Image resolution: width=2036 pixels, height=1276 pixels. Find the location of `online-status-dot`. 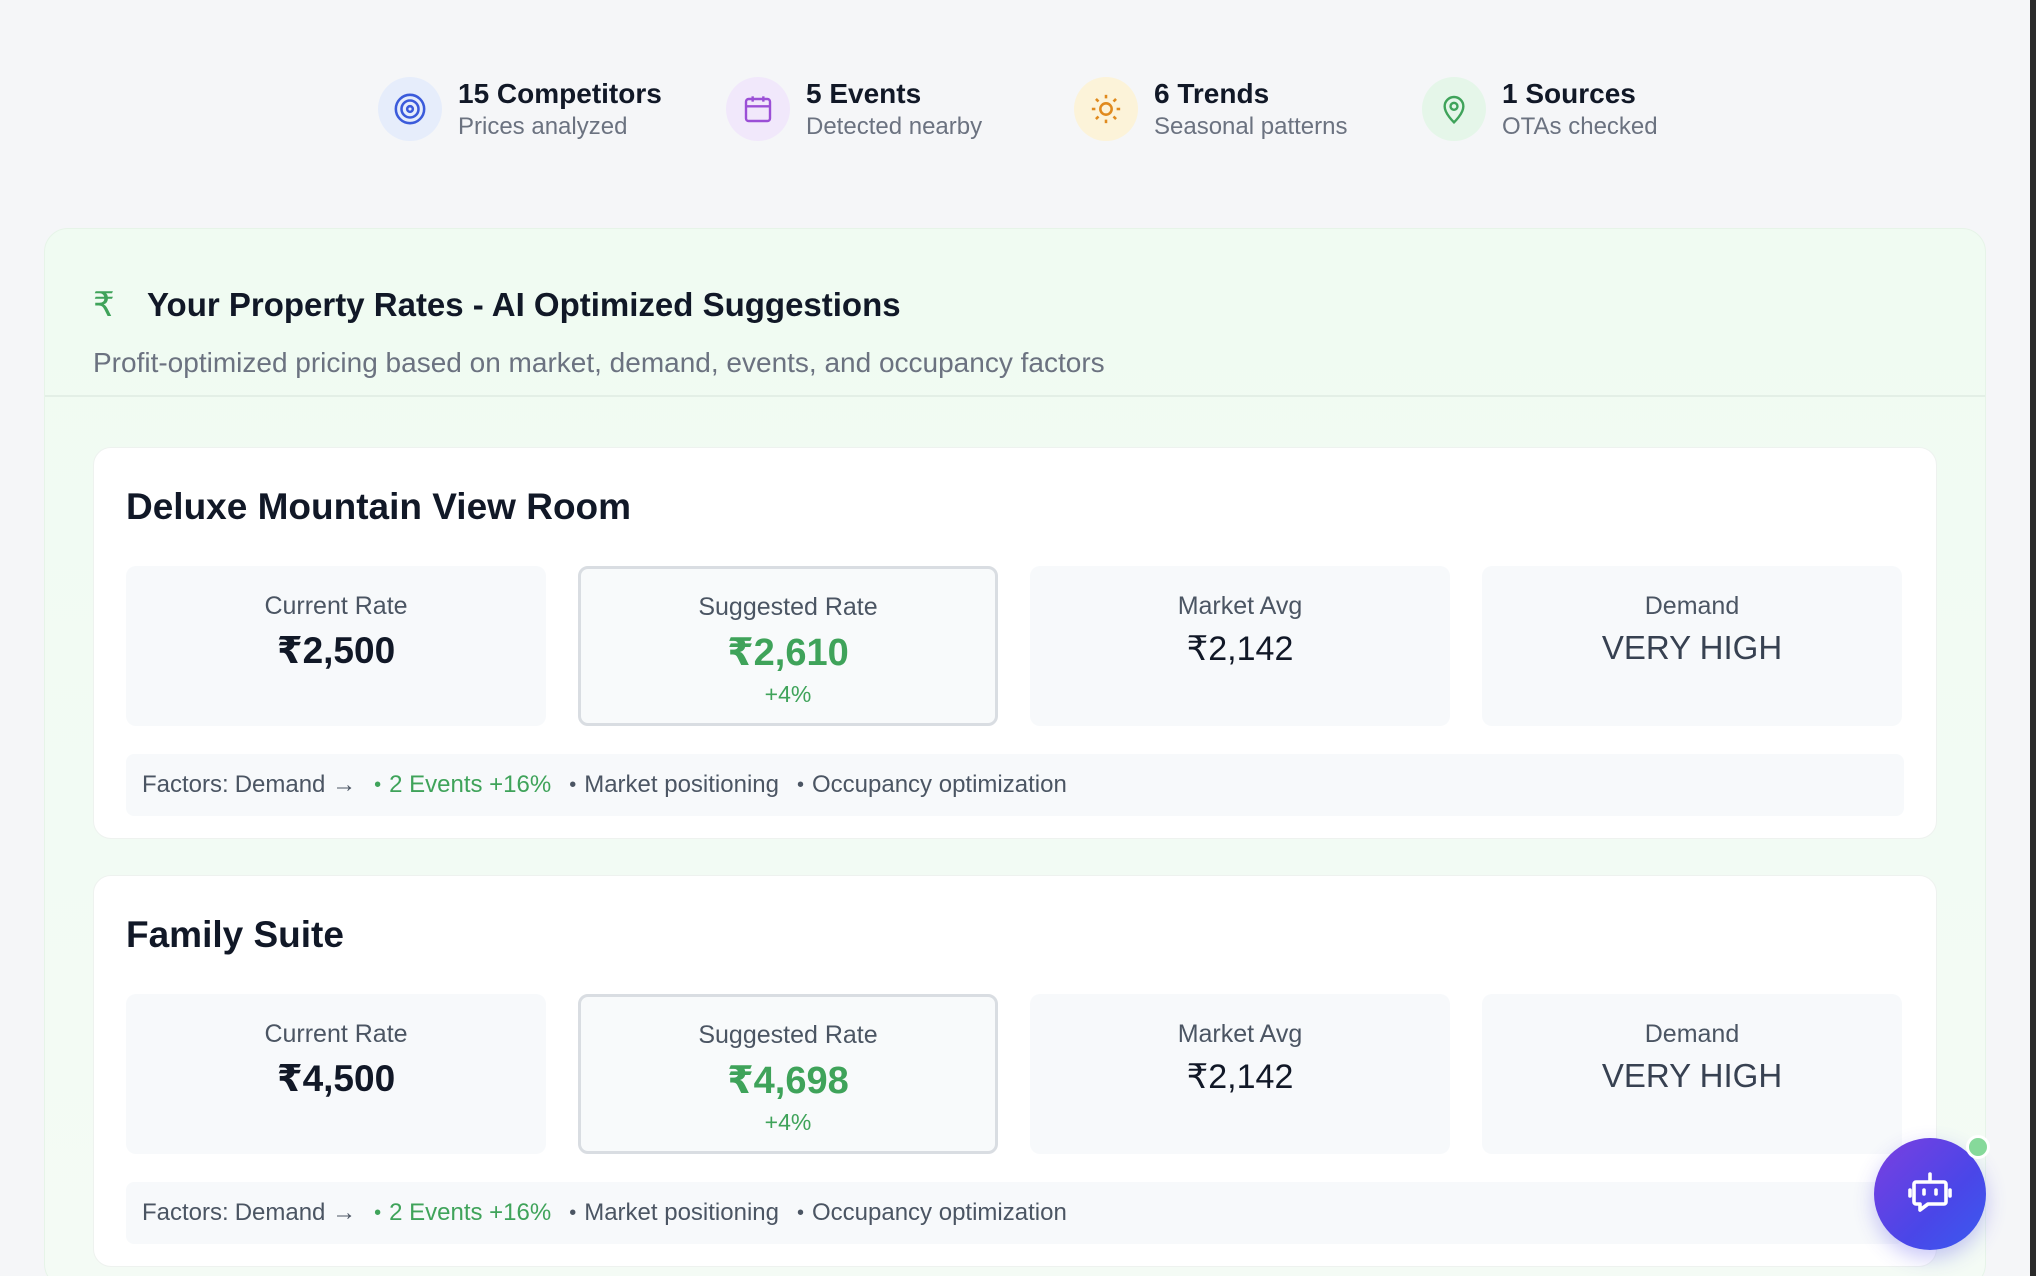

online-status-dot is located at coordinates (1978, 1147).